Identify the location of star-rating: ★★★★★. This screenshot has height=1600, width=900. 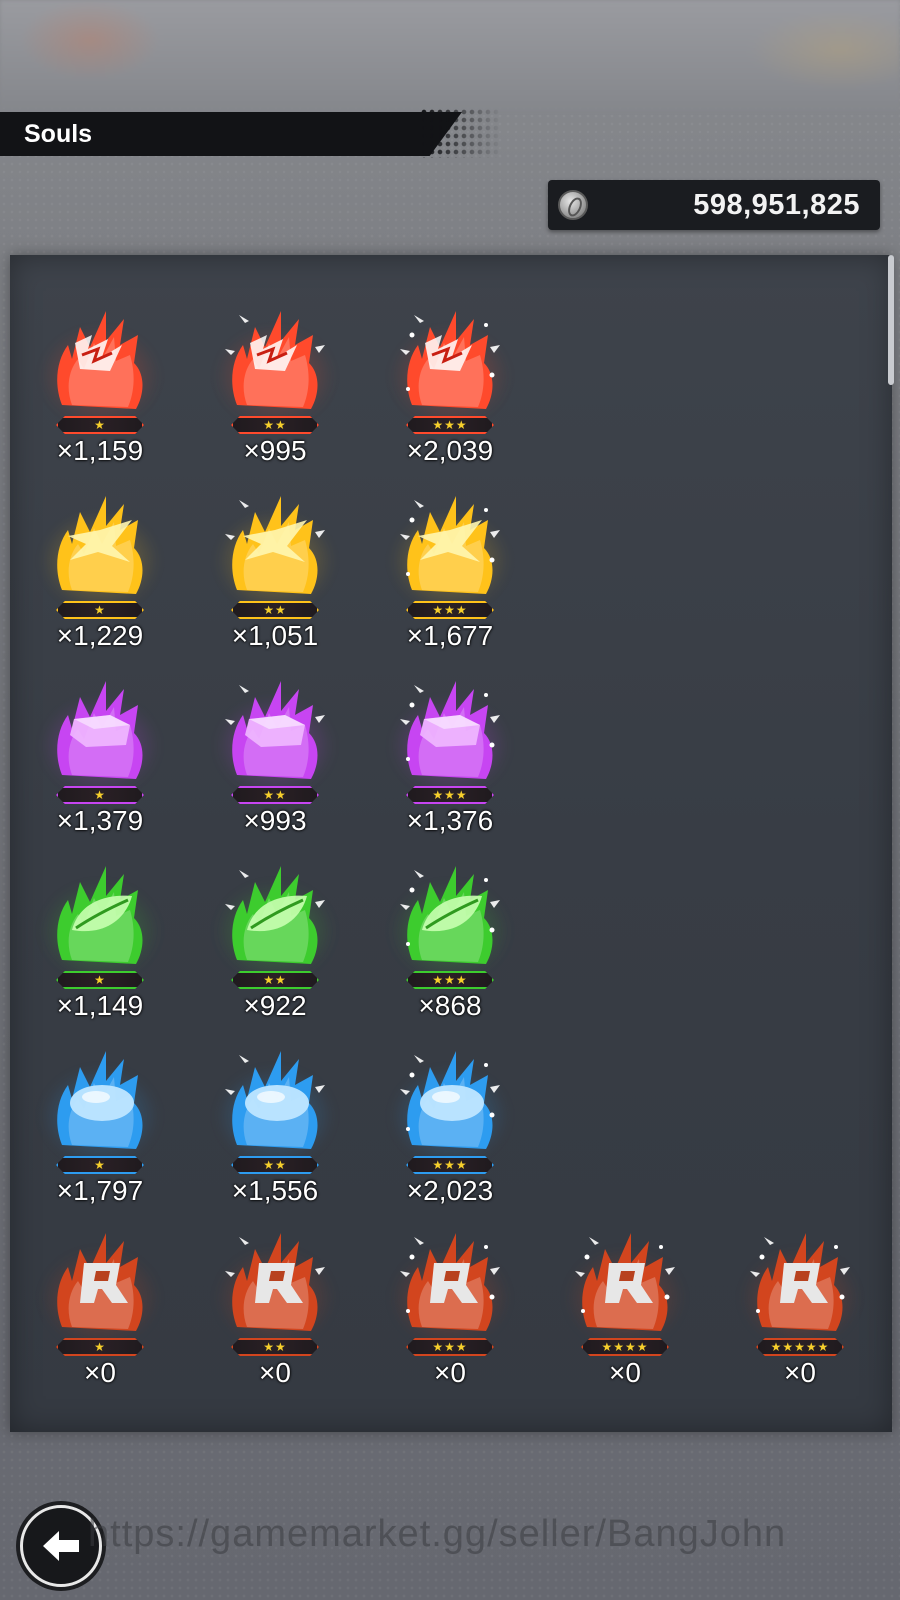
(800, 1347).